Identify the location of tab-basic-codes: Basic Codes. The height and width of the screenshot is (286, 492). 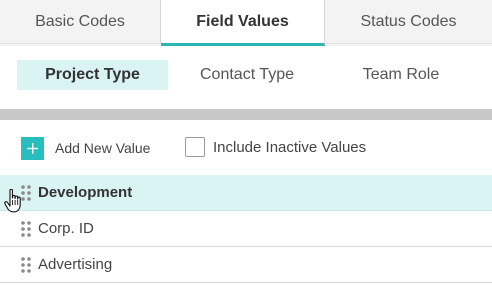
(80, 22).